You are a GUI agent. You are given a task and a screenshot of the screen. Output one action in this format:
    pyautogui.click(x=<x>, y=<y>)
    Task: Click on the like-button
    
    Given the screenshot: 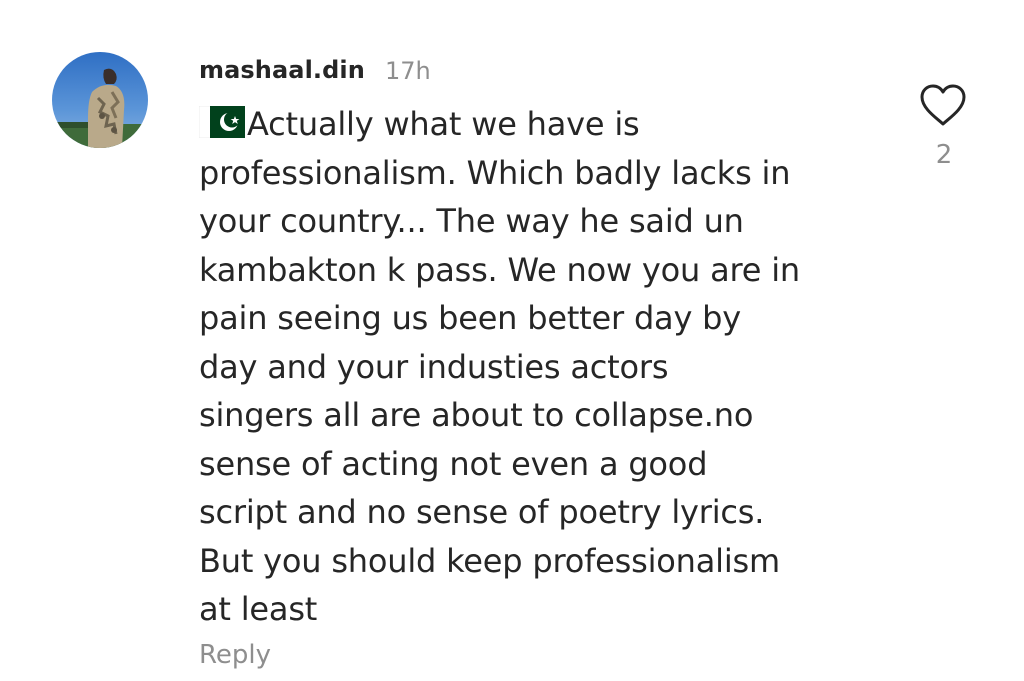 What is the action you would take?
    pyautogui.click(x=943, y=105)
    